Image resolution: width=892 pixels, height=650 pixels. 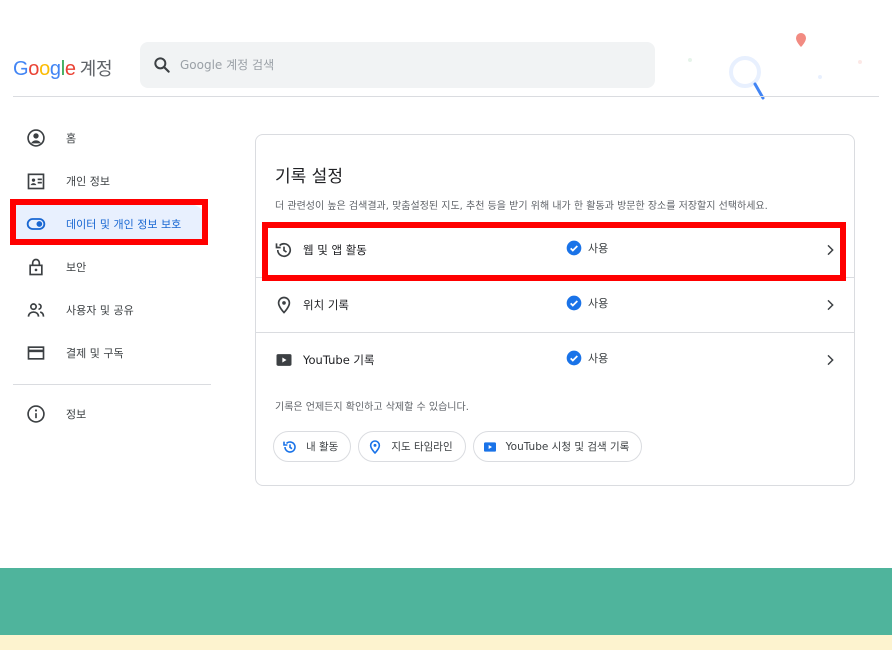 I want to click on logo-suffix: 계정, so click(x=96, y=69).